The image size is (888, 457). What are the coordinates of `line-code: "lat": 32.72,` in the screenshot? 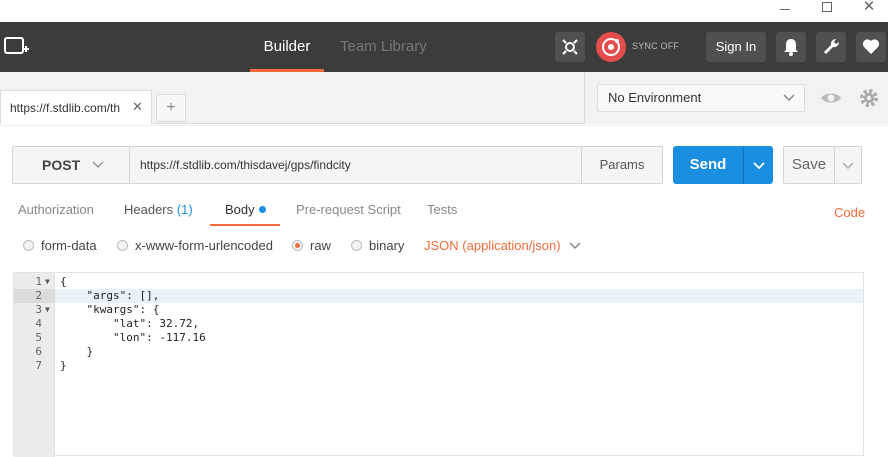 It's located at (130, 323).